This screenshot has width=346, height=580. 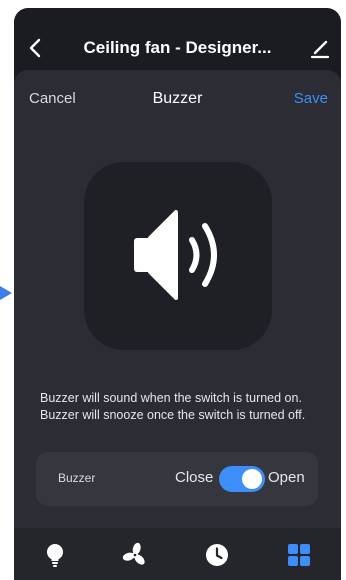 I want to click on buzzer-setting-row: Buzzer Close Open, so click(x=177, y=479).